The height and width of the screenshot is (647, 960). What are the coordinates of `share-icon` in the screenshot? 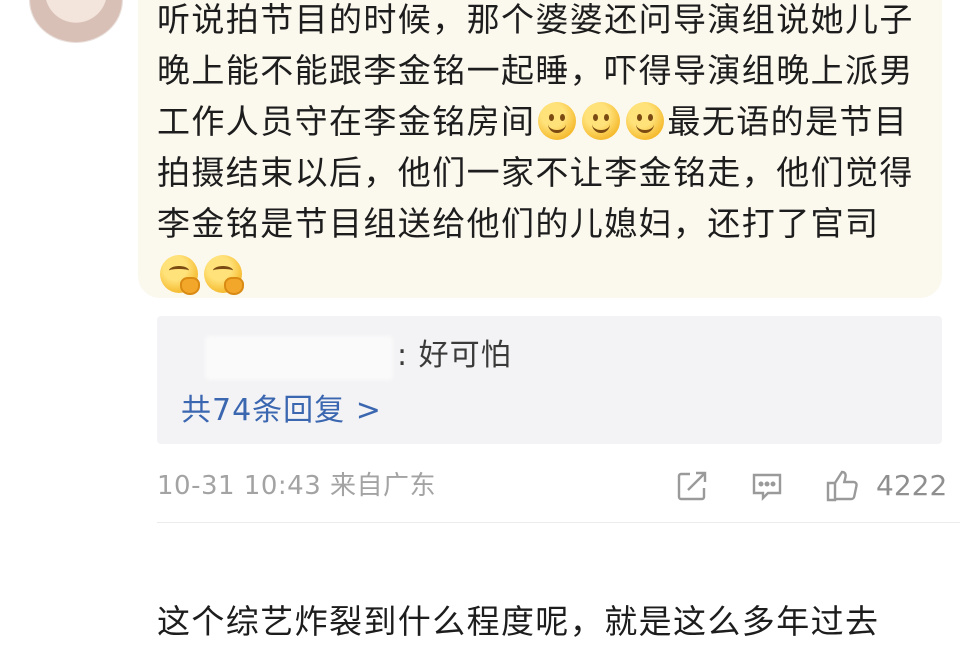 It's located at (692, 486).